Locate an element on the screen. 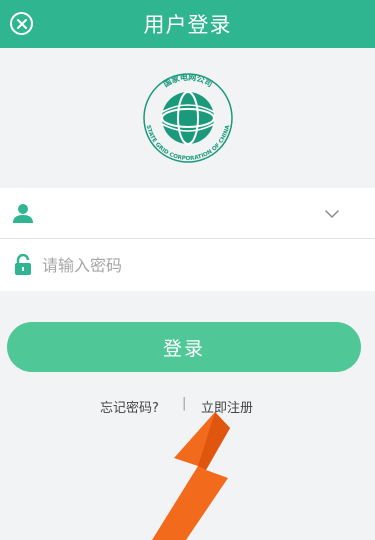 Image resolution: width=375 pixels, height=540 pixels. header-bar: 用户登录 is located at coordinates (187, 24).